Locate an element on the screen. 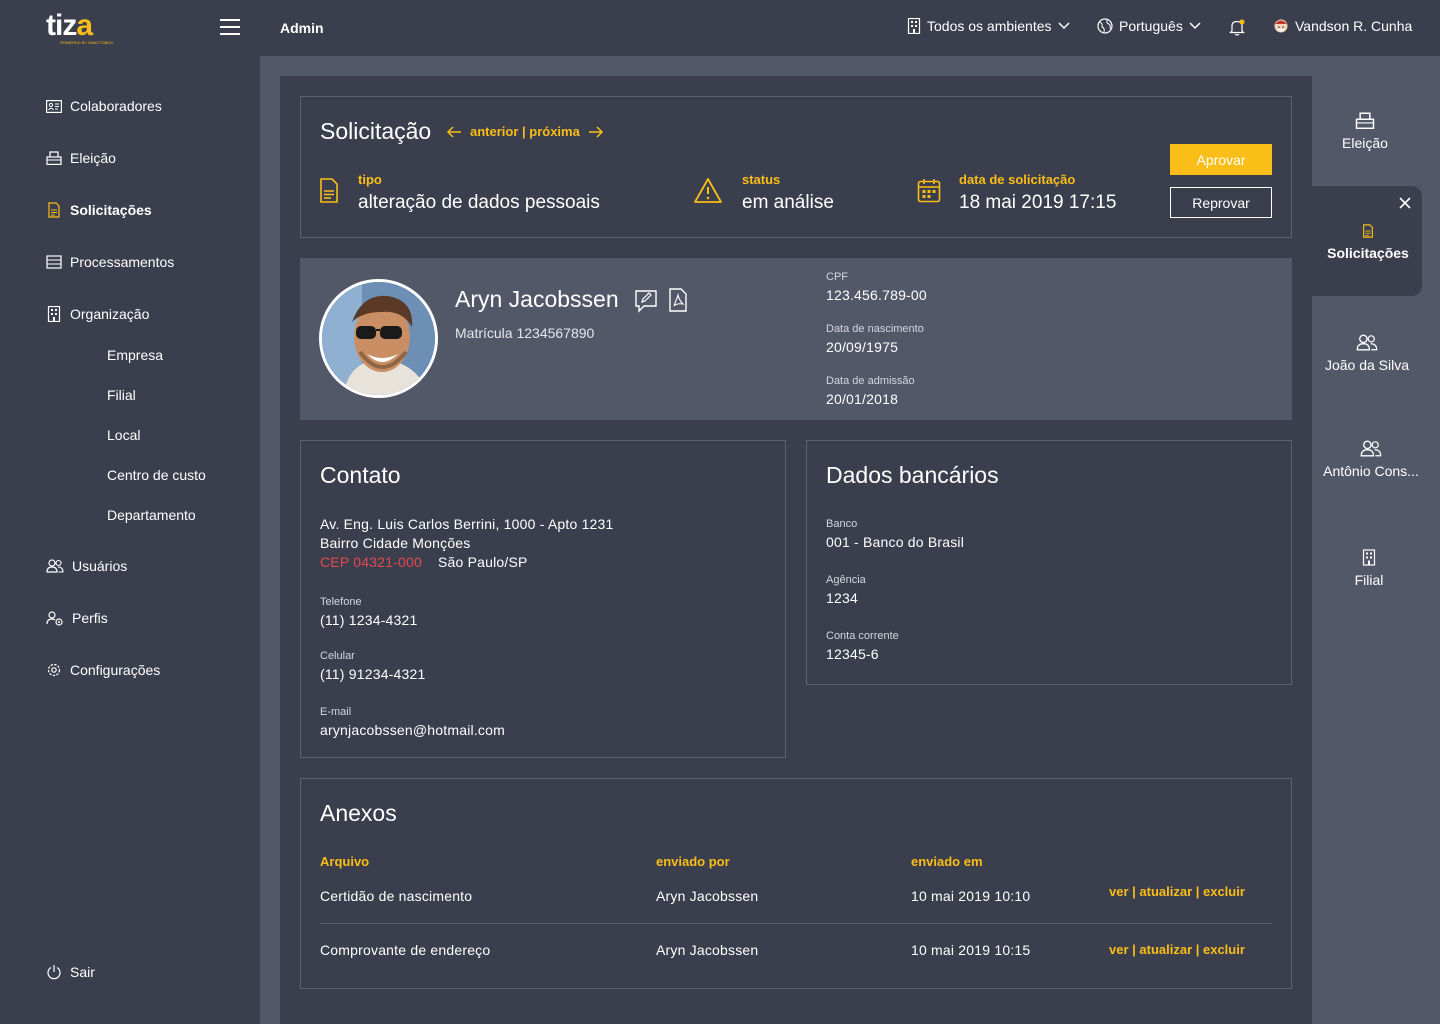 This screenshot has width=1440, height=1024. avatar is located at coordinates (378, 338).